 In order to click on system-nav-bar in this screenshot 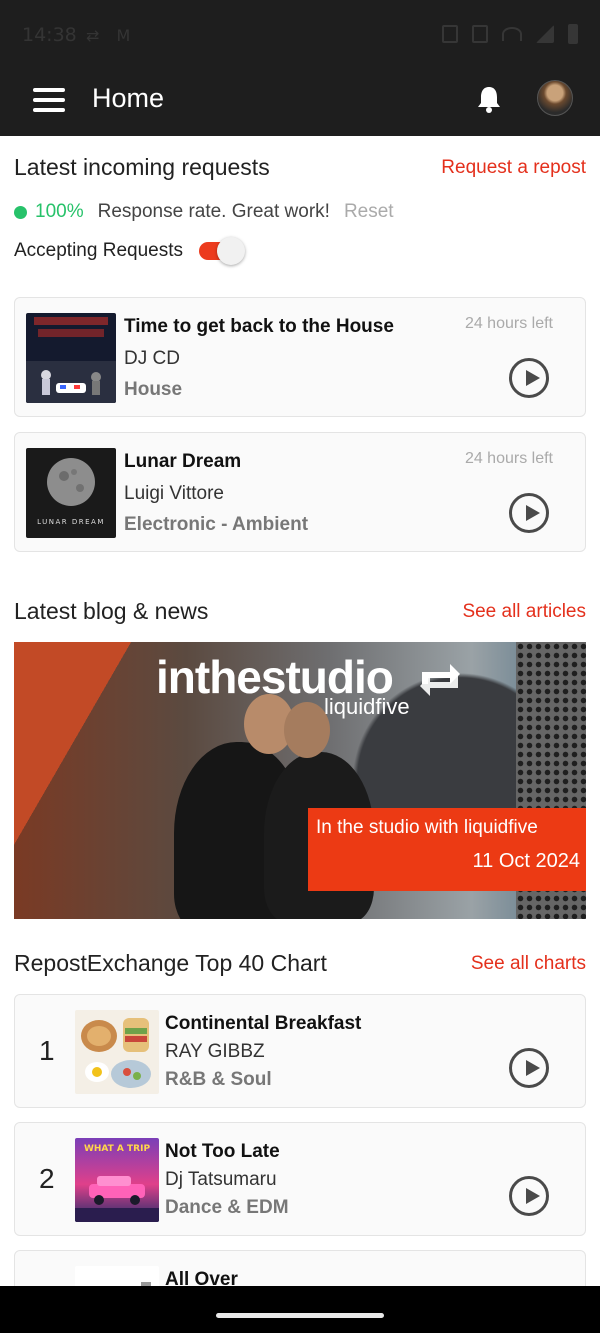, I will do `click(300, 1309)`.